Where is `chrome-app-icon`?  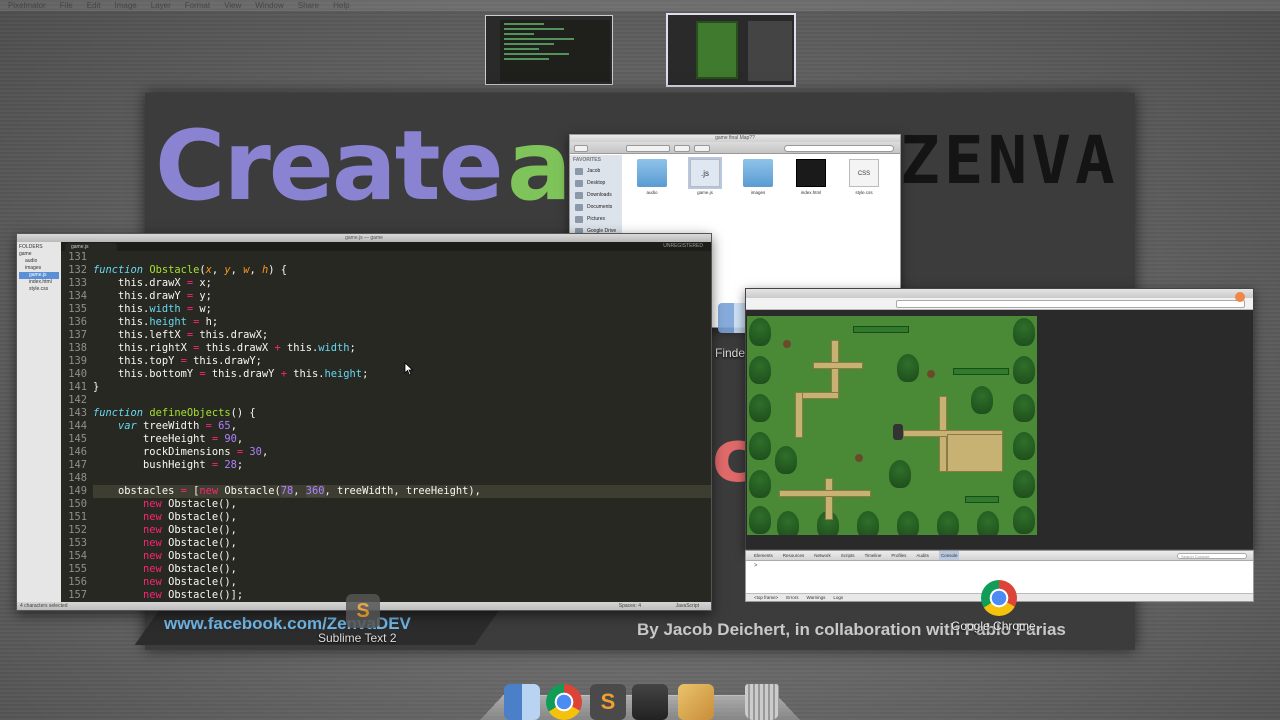
chrome-app-icon is located at coordinates (999, 598).